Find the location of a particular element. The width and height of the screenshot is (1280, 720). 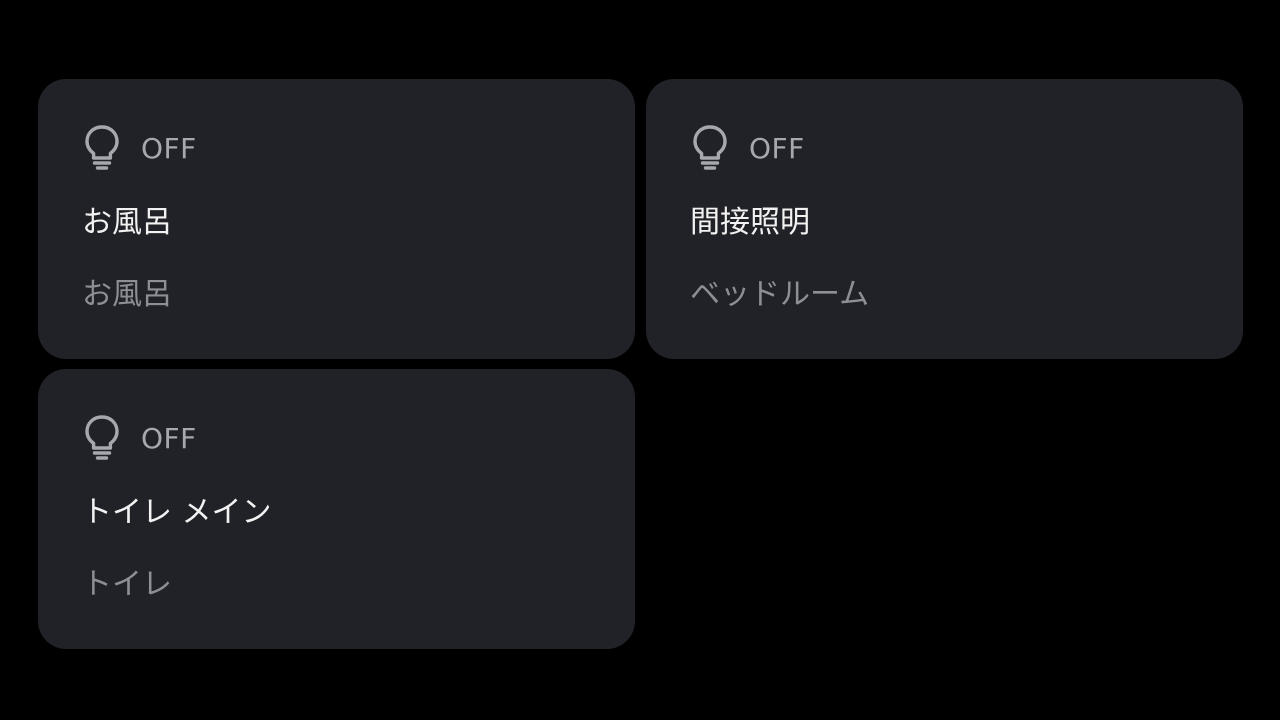

tile-device-name: お風呂 is located at coordinates (127, 222).